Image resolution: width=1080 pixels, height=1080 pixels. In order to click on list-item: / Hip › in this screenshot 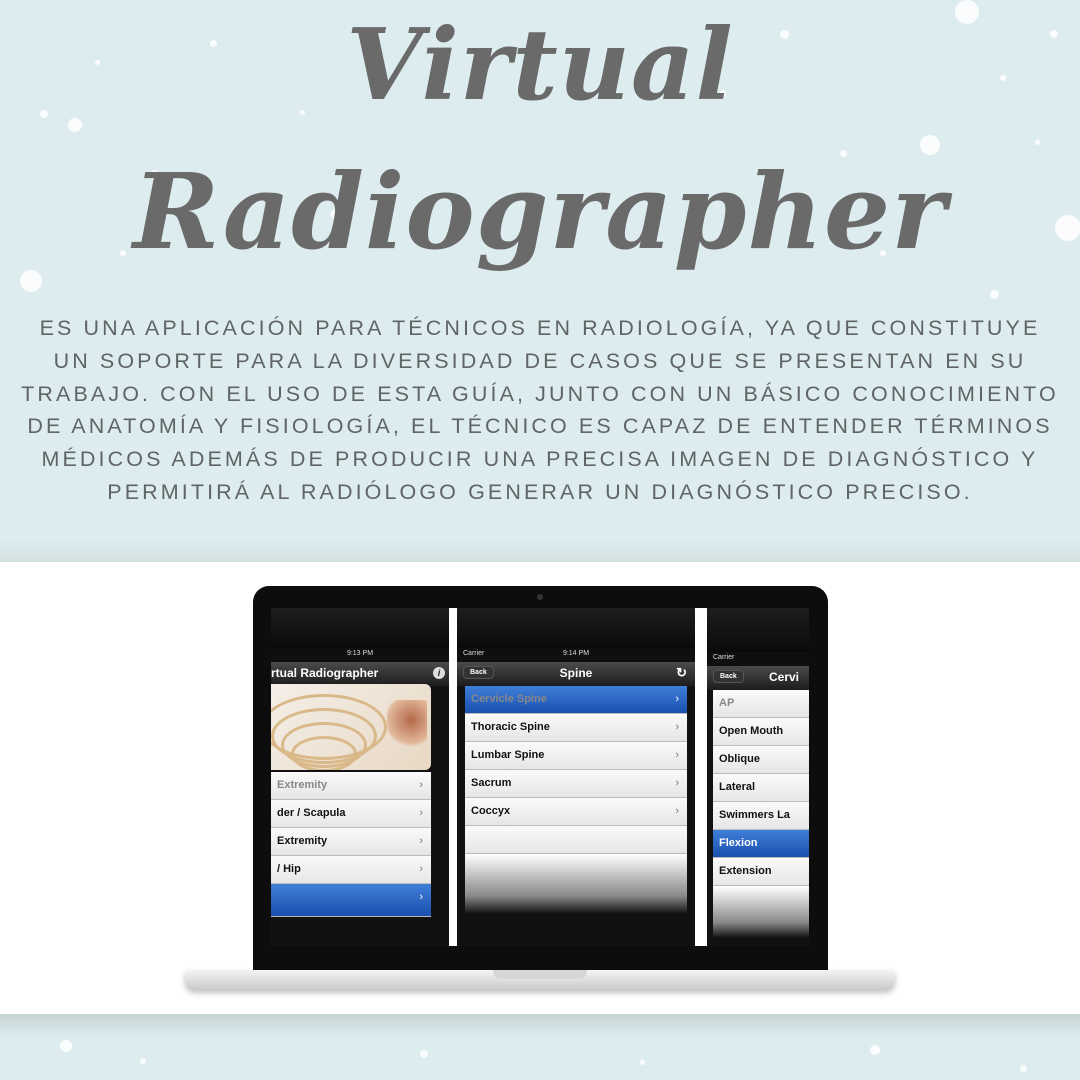, I will do `click(351, 870)`.